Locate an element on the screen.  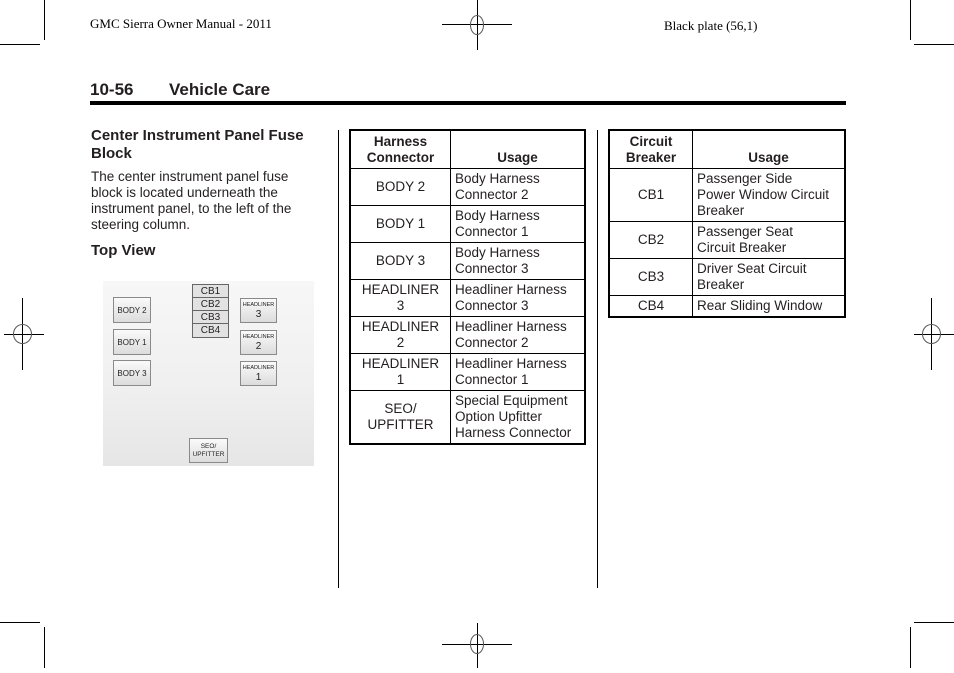
section-heading: Center Instrument Panel Fuse Block is located at coordinates (197, 144).